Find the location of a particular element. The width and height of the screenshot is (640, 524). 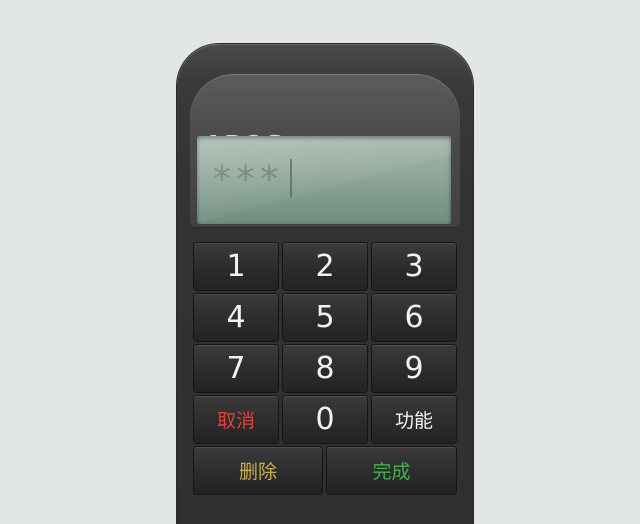

lcd-screen: *** is located at coordinates (324, 180).